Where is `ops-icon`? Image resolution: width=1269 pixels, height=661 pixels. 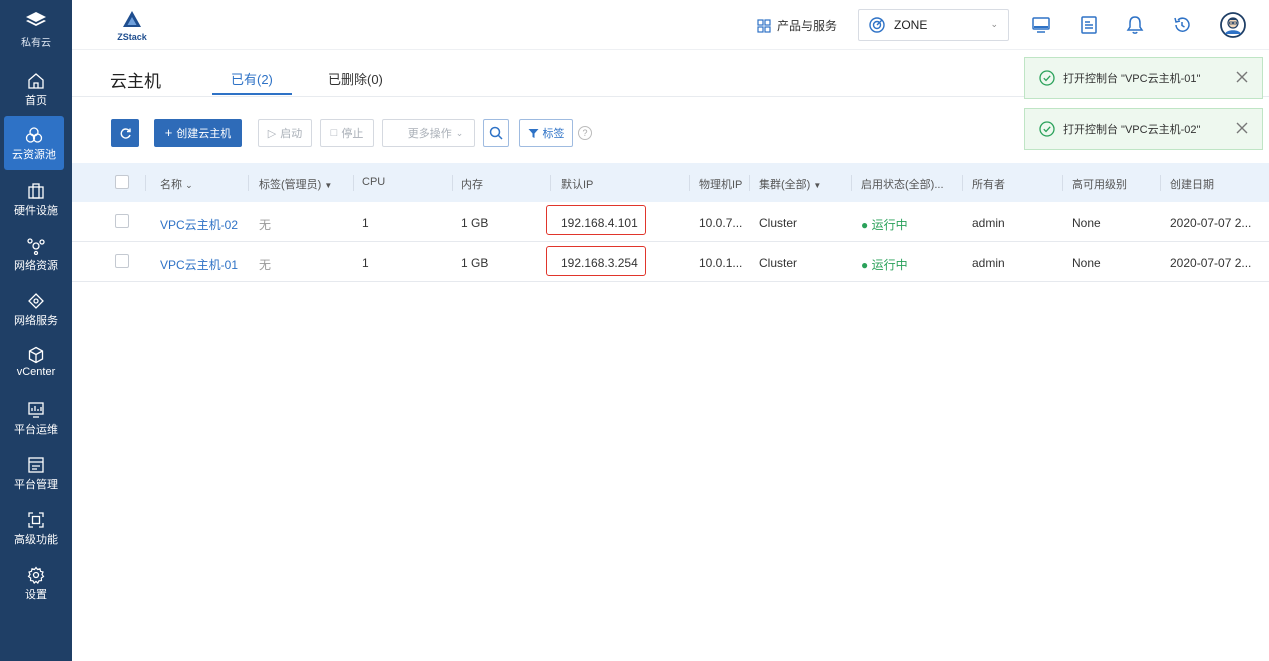
ops-icon is located at coordinates (36, 410).